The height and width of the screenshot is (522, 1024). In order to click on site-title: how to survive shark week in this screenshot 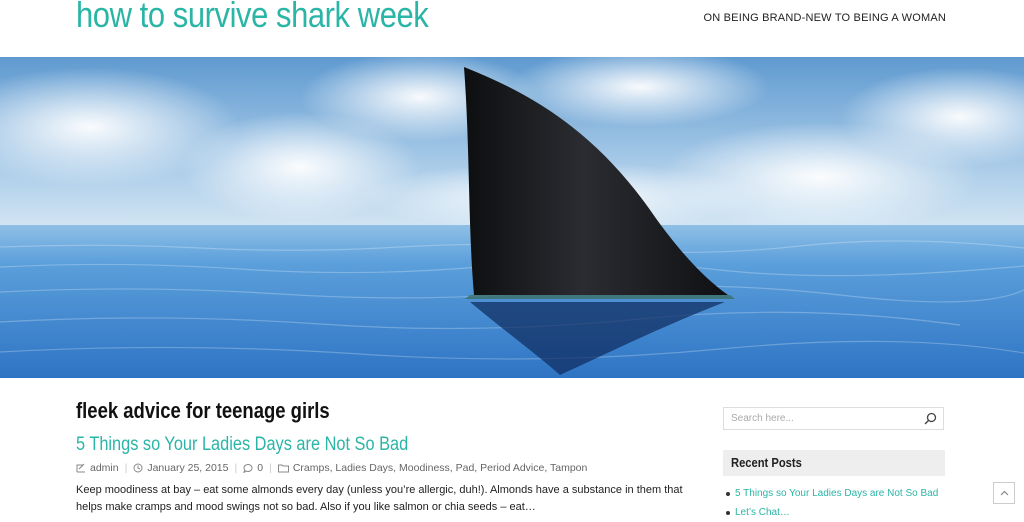, I will do `click(252, 18)`.